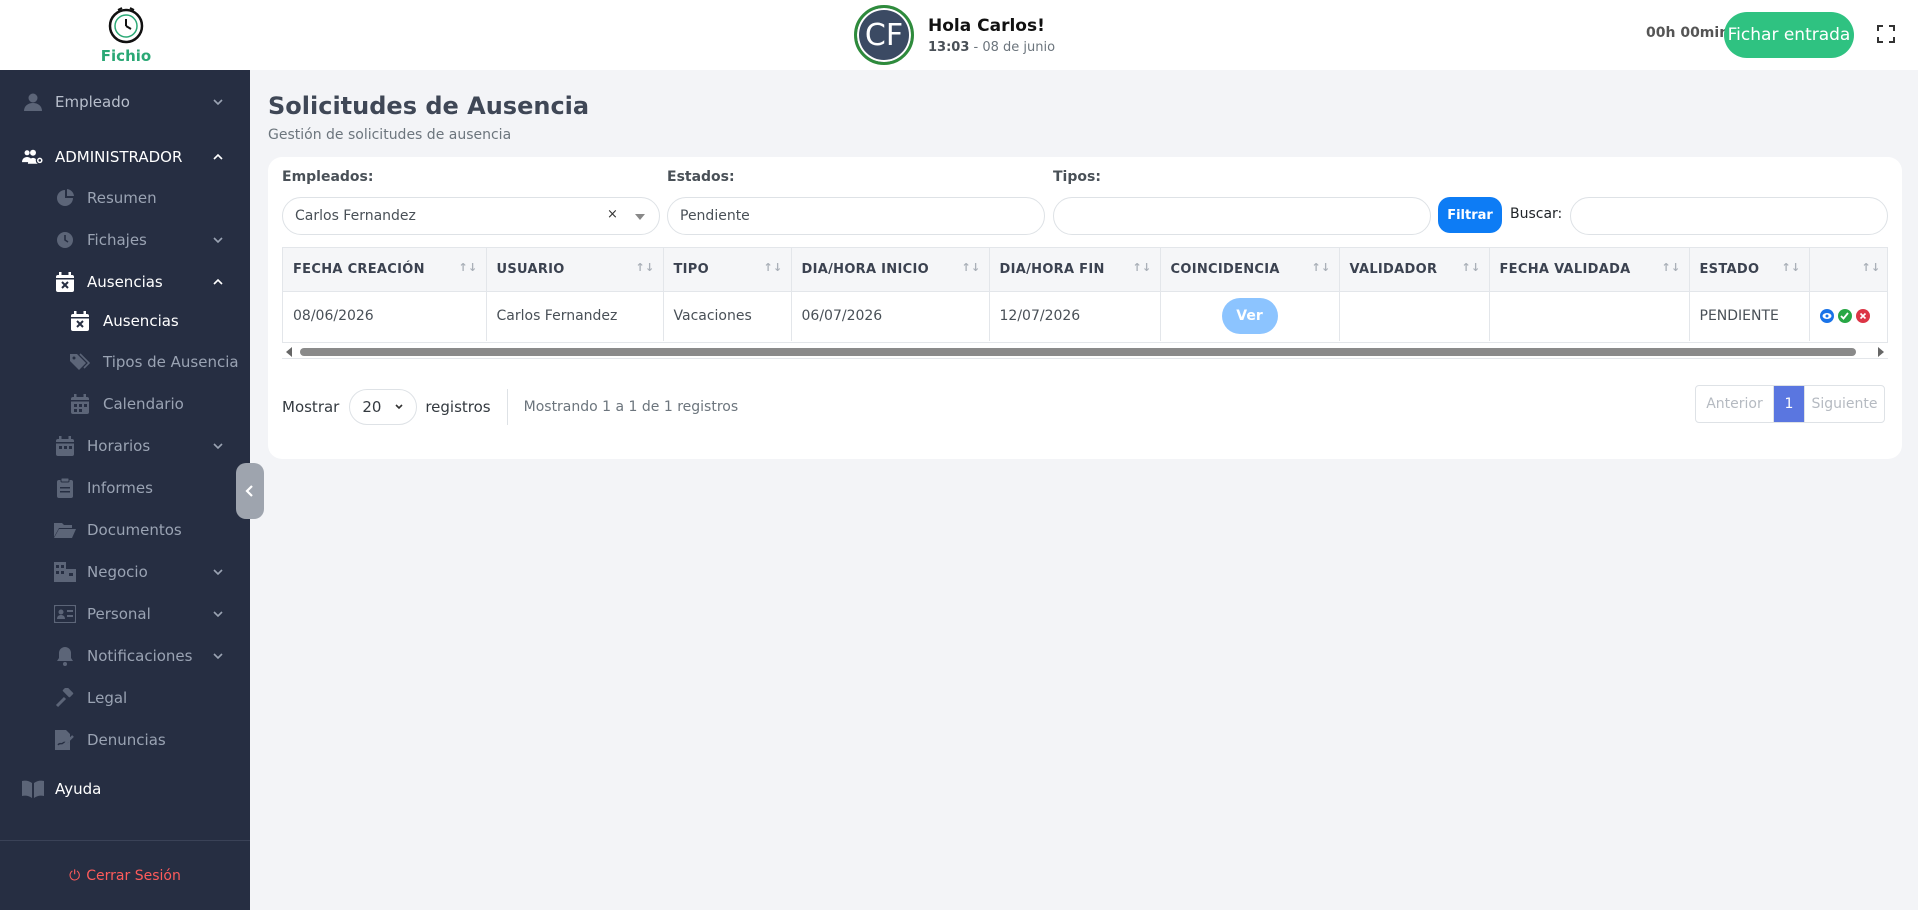 The width and height of the screenshot is (1918, 910). Describe the element at coordinates (65, 488) in the screenshot. I see `clipboard-icon` at that location.